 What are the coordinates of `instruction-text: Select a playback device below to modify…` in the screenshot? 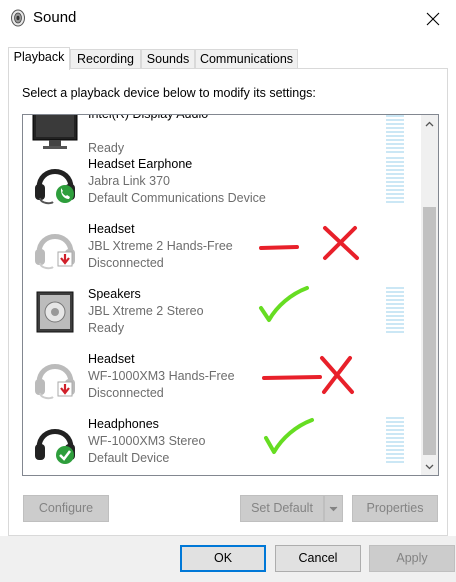 It's located at (169, 93).